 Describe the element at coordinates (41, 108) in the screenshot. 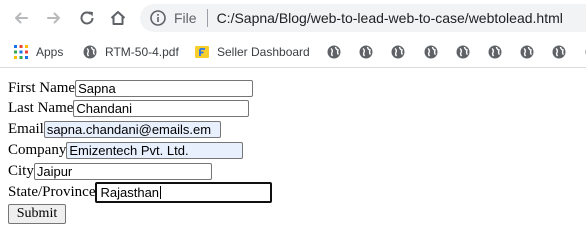

I see `last-name-label: Last Name` at that location.